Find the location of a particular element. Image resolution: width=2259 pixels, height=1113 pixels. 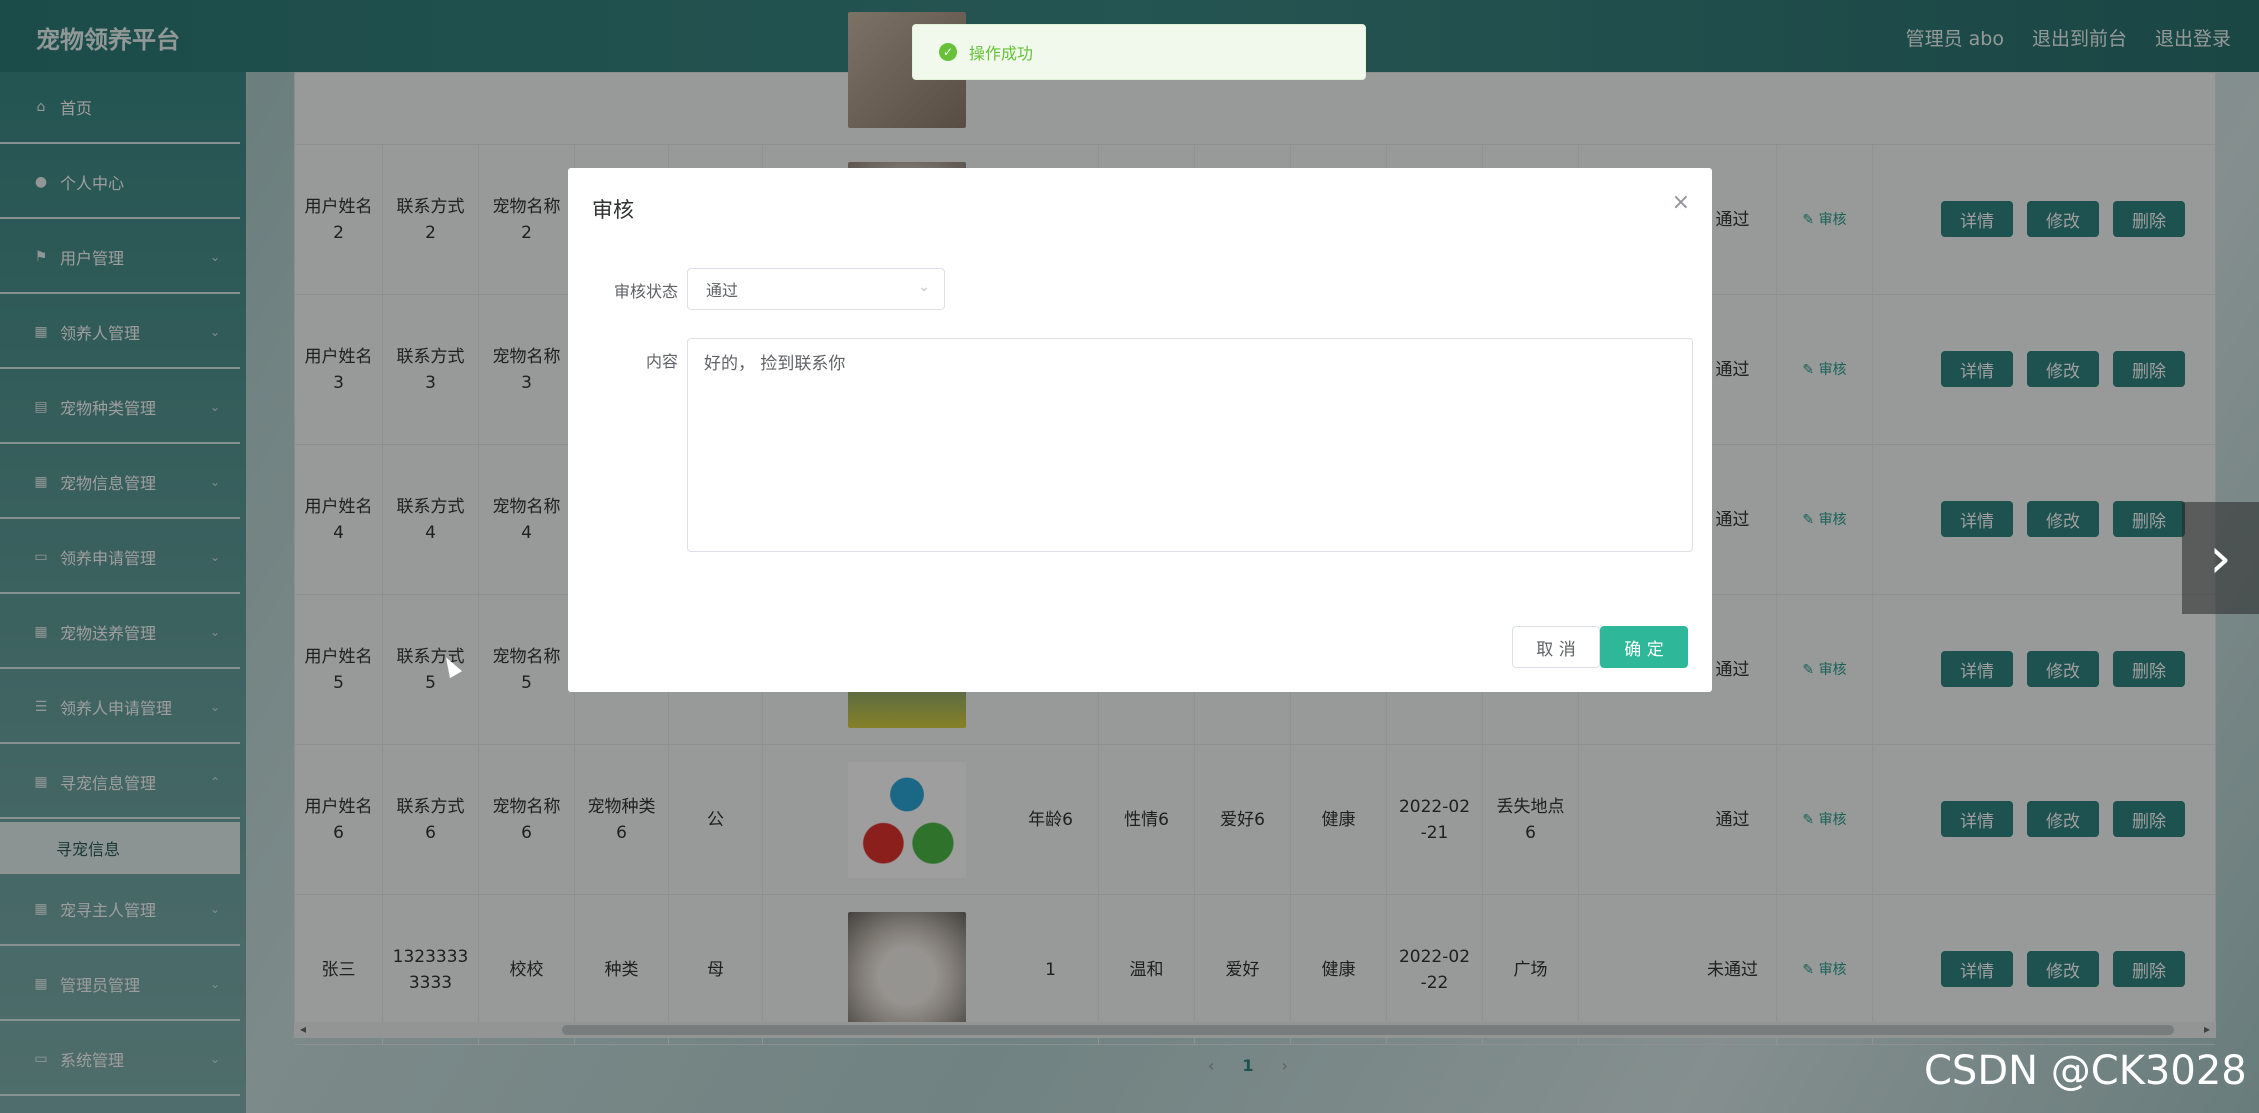

content-textarea: 好的， 捡到联系你 is located at coordinates (1190, 445).